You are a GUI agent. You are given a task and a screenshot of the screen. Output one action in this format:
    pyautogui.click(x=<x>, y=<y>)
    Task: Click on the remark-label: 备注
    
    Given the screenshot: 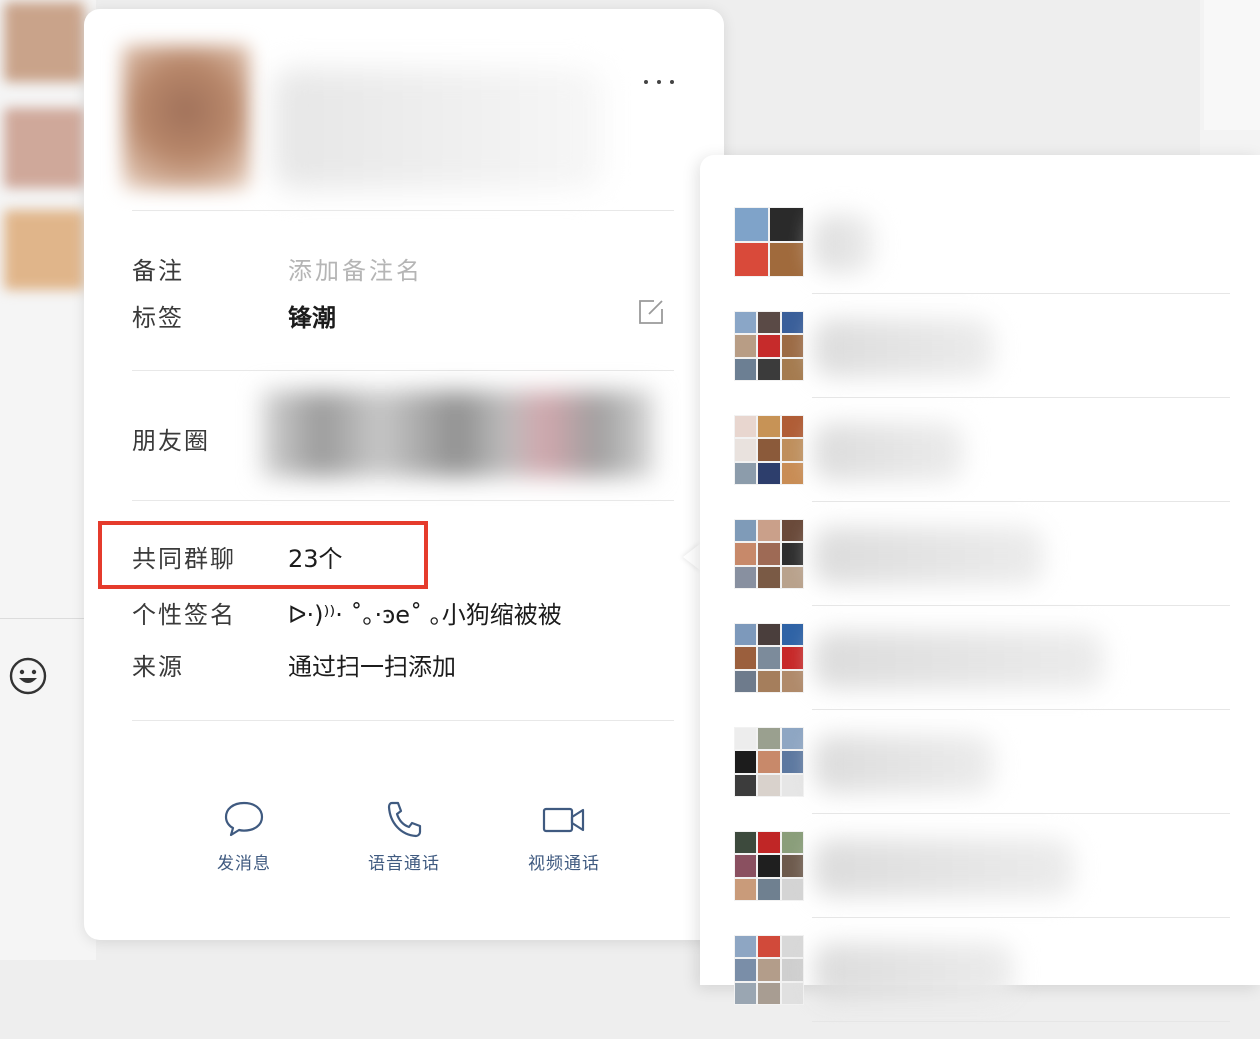 What is the action you would take?
    pyautogui.click(x=158, y=271)
    